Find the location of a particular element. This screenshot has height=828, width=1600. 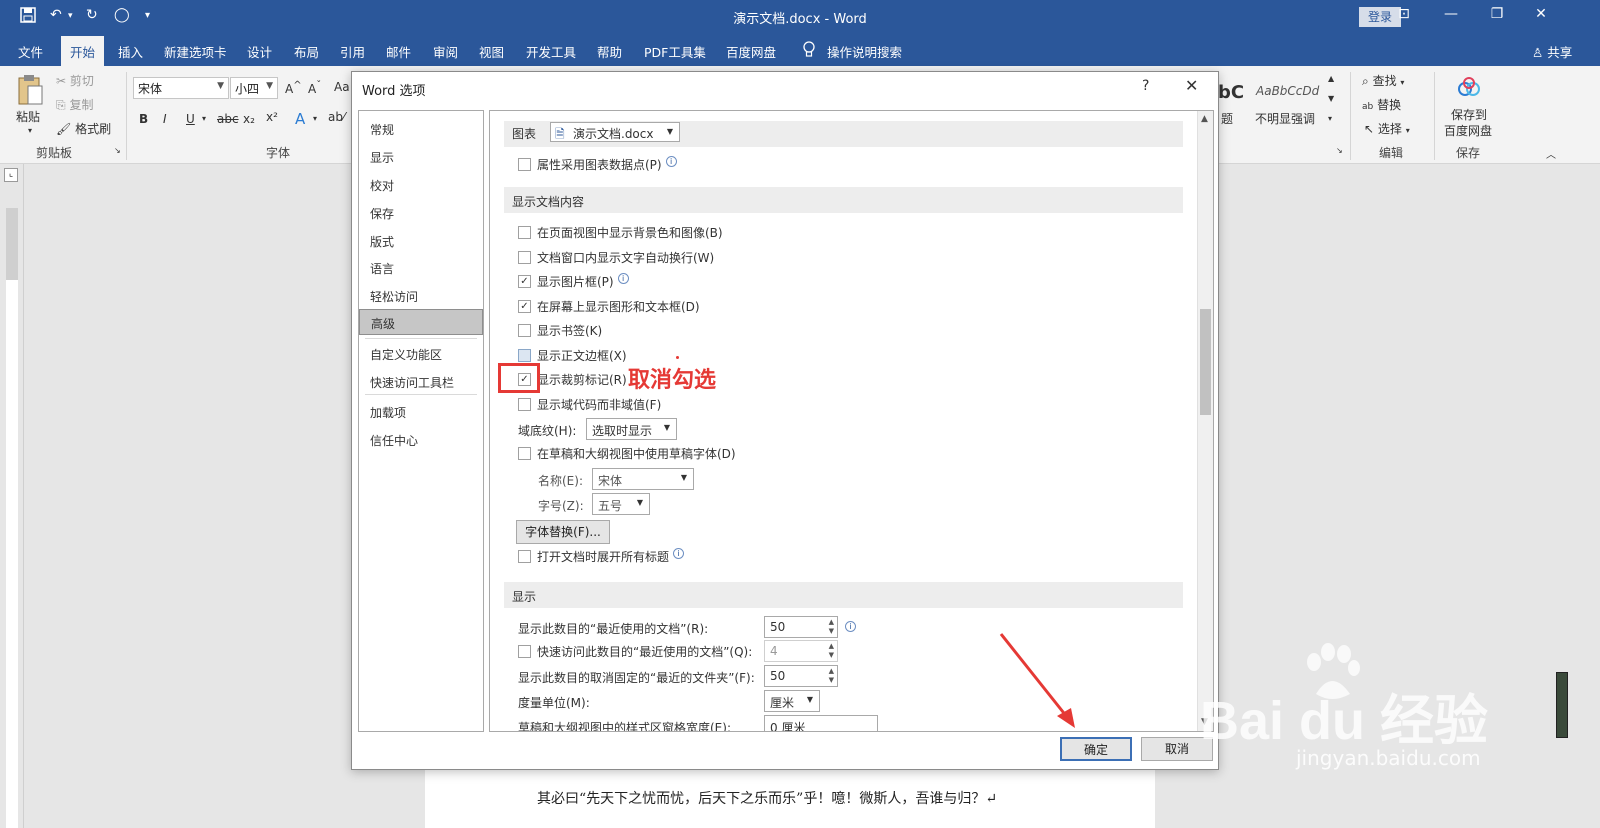

tab-design: 设计 is located at coordinates (259, 51).